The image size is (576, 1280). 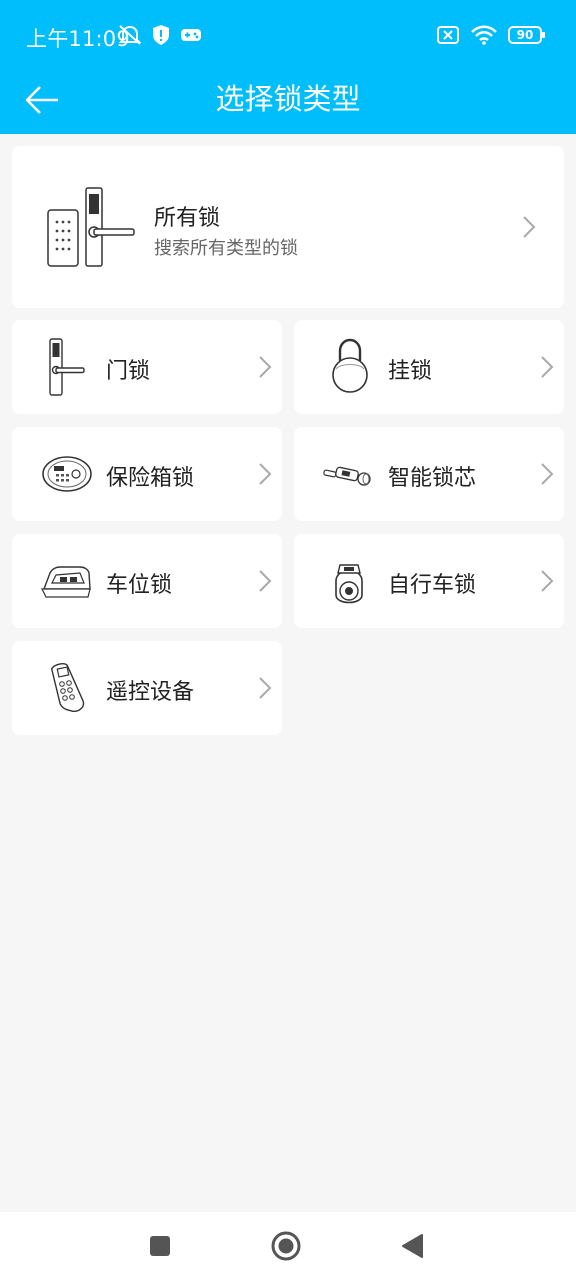 What do you see at coordinates (288, 99) in the screenshot?
I see `page-title: 选择锁类型` at bounding box center [288, 99].